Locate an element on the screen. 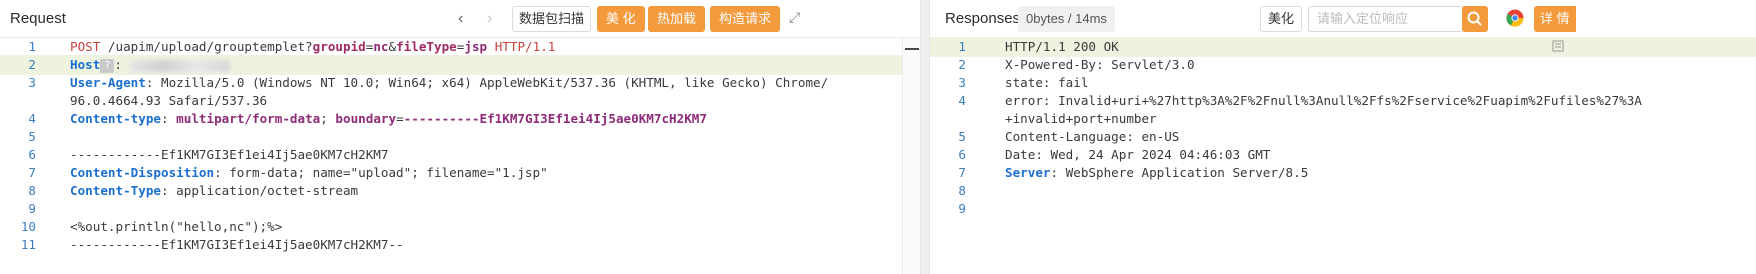  wrap-toggle-icon is located at coordinates (1559, 47).